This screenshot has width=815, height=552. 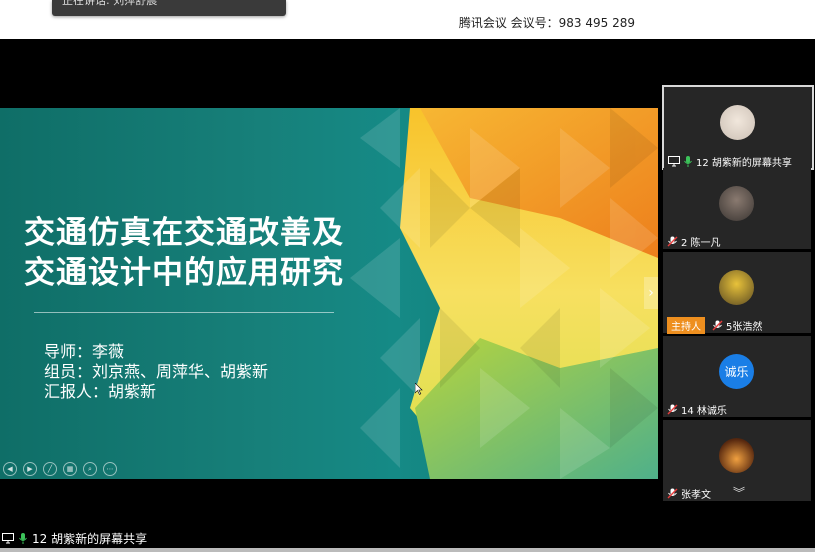 I want to click on bottom-share-text: 12 胡紫新的屏幕共享, so click(x=90, y=538).